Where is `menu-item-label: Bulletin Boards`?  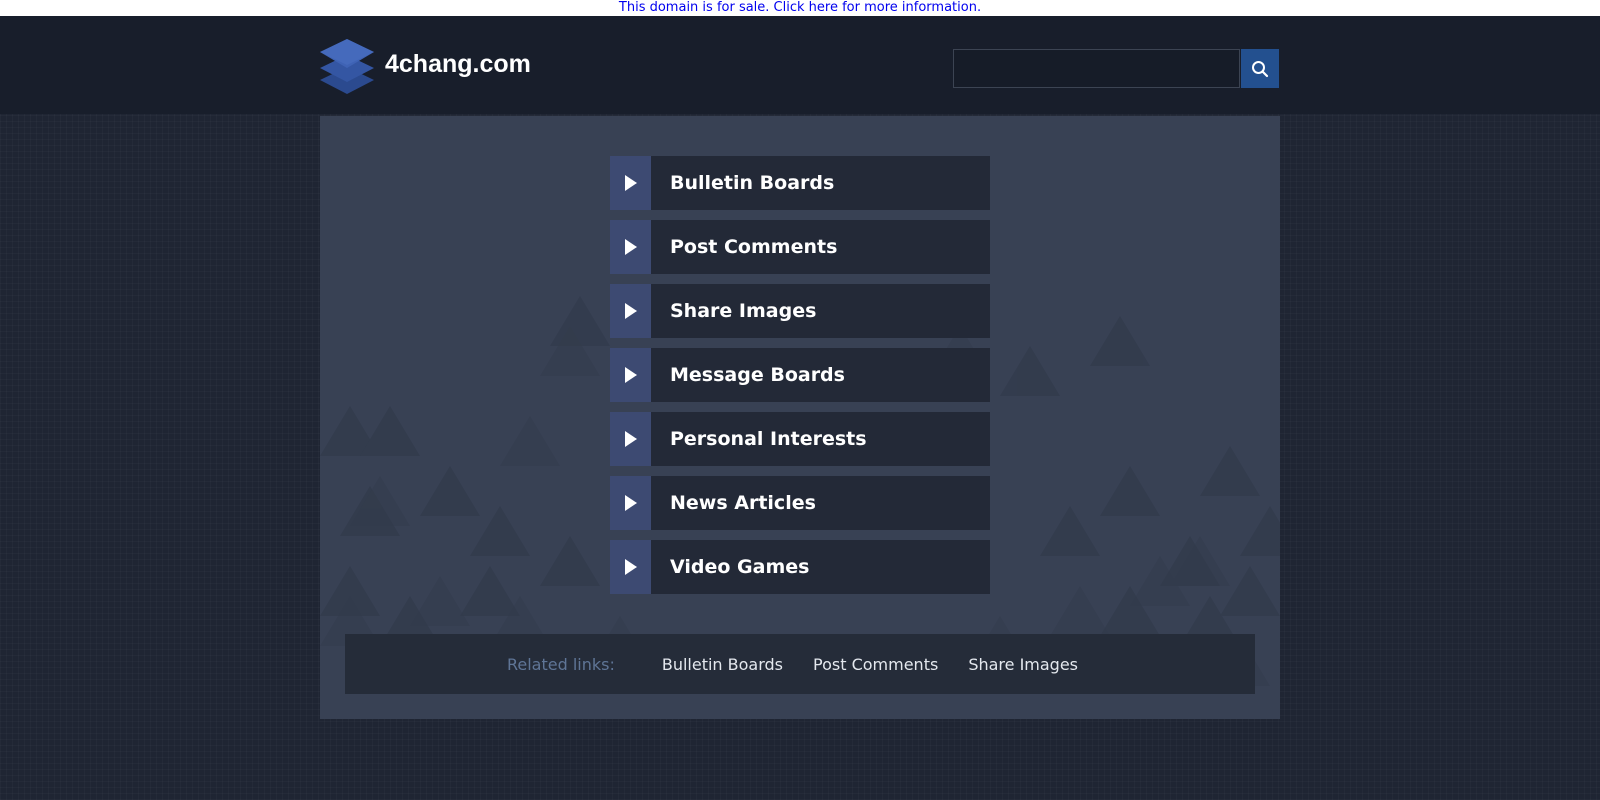
menu-item-label: Bulletin Boards is located at coordinates (752, 183).